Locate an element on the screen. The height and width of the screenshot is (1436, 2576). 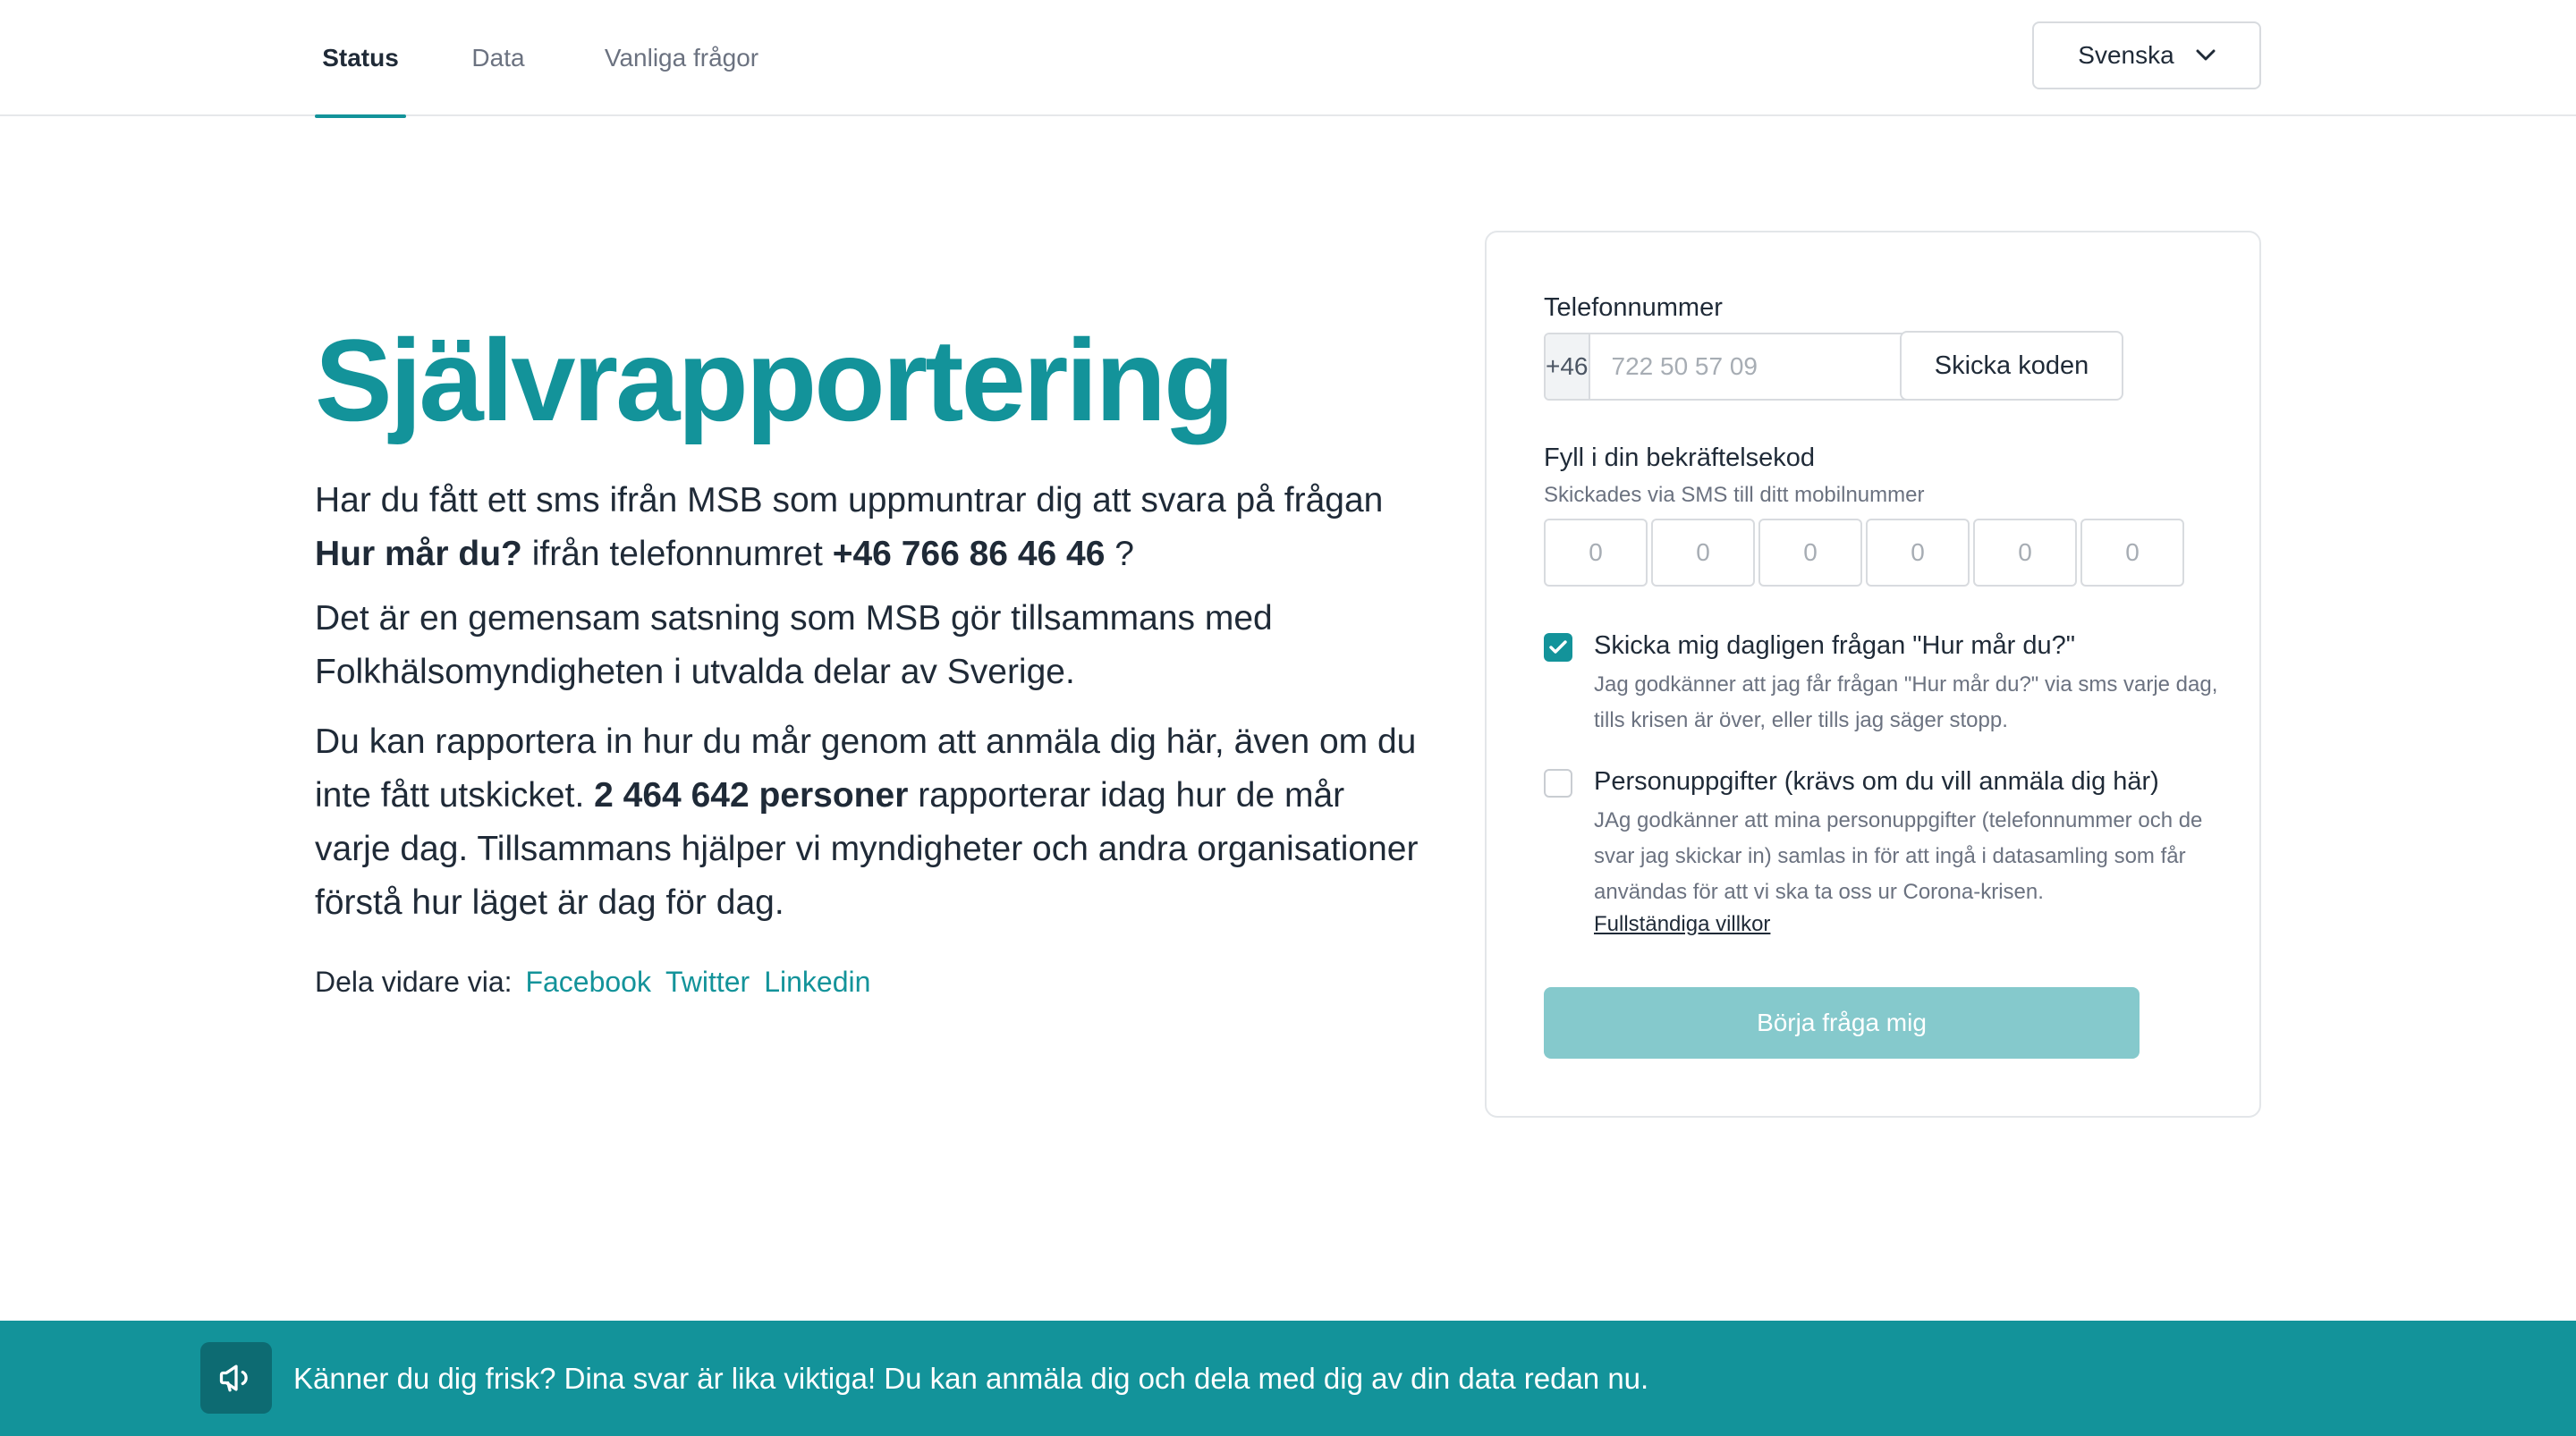
daily-question-checkbox is located at coordinates (1558, 647).